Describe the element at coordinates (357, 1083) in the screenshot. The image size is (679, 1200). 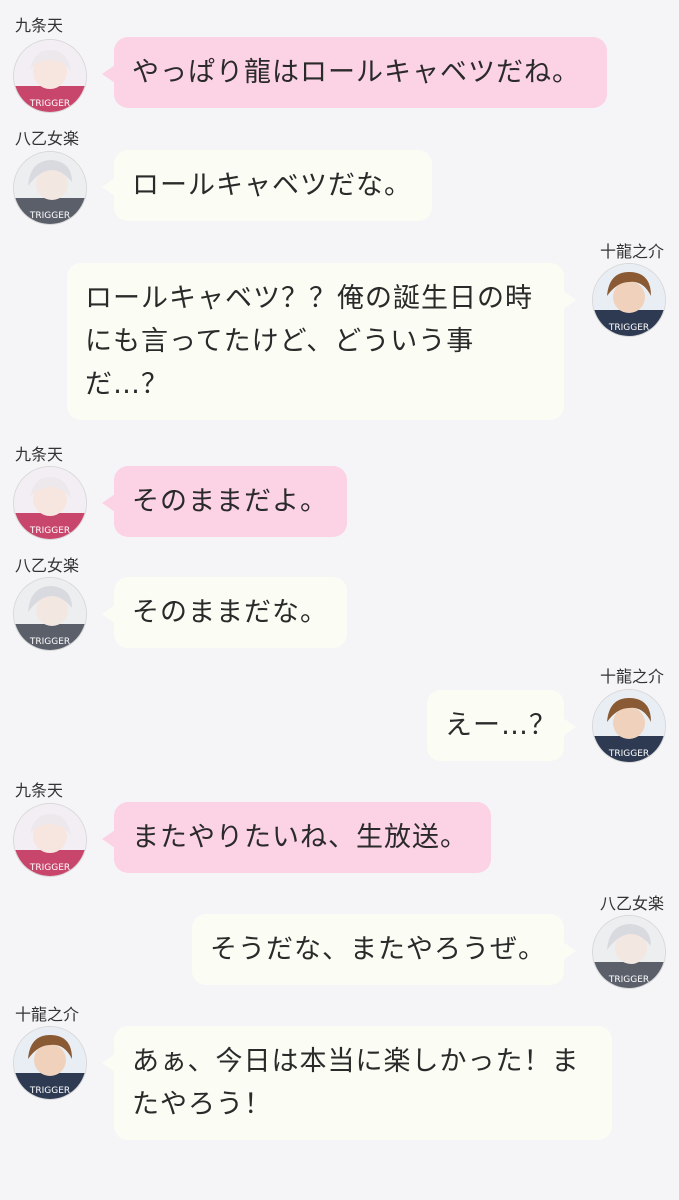
I see `chat-bubble: あぁ、今日は本当に楽しかった！ま たやろう！` at that location.